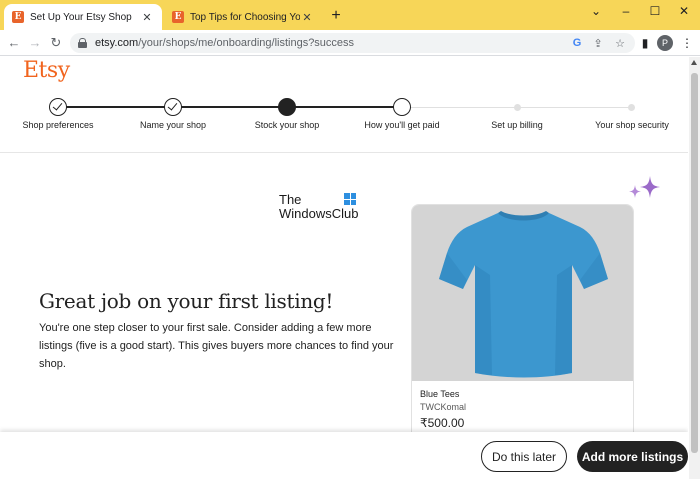 Image resolution: width=700 pixels, height=479 pixels. What do you see at coordinates (631, 107) in the screenshot?
I see `step-security-node` at bounding box center [631, 107].